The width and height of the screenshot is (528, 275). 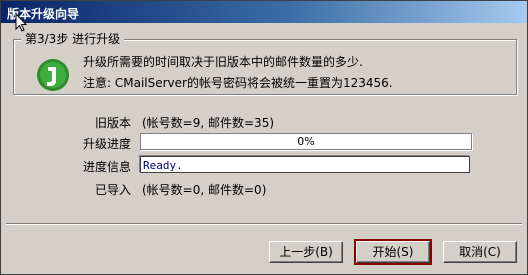 What do you see at coordinates (106, 144) in the screenshot?
I see `progress-label: 升级进度` at bounding box center [106, 144].